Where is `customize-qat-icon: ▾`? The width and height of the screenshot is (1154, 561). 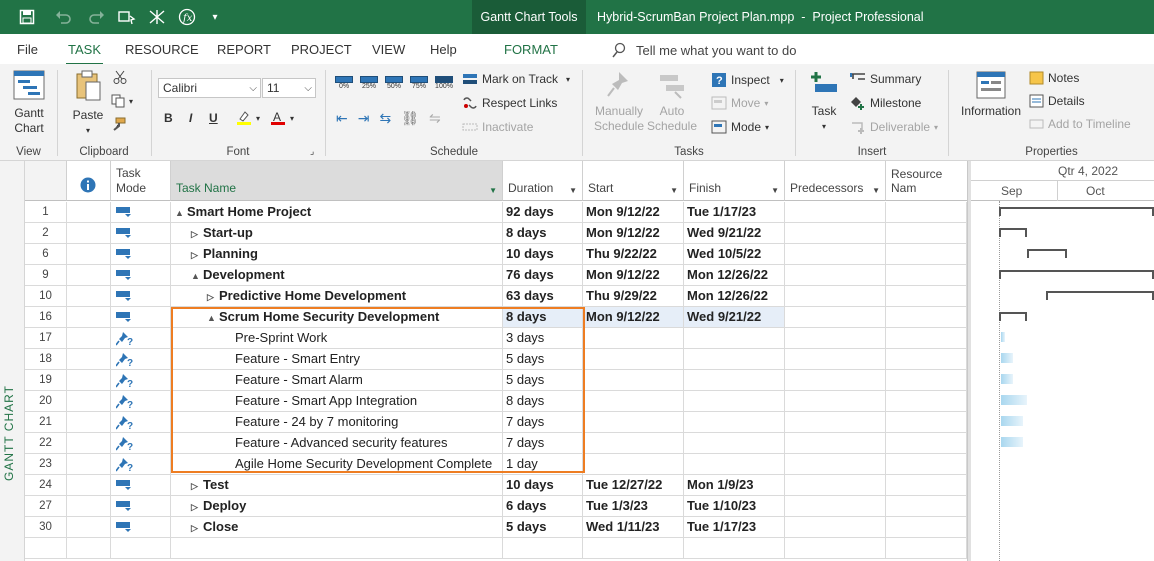 customize-qat-icon: ▾ is located at coordinates (215, 17).